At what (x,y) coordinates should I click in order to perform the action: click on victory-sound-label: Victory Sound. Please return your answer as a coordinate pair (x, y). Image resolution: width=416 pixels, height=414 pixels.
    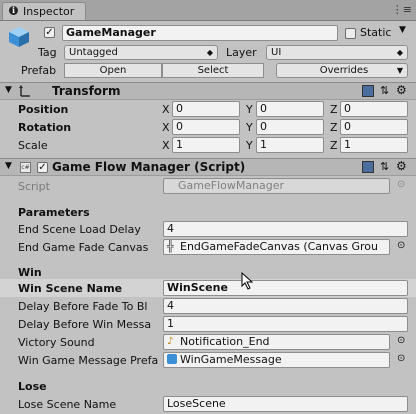
    Looking at the image, I should click on (56, 342).